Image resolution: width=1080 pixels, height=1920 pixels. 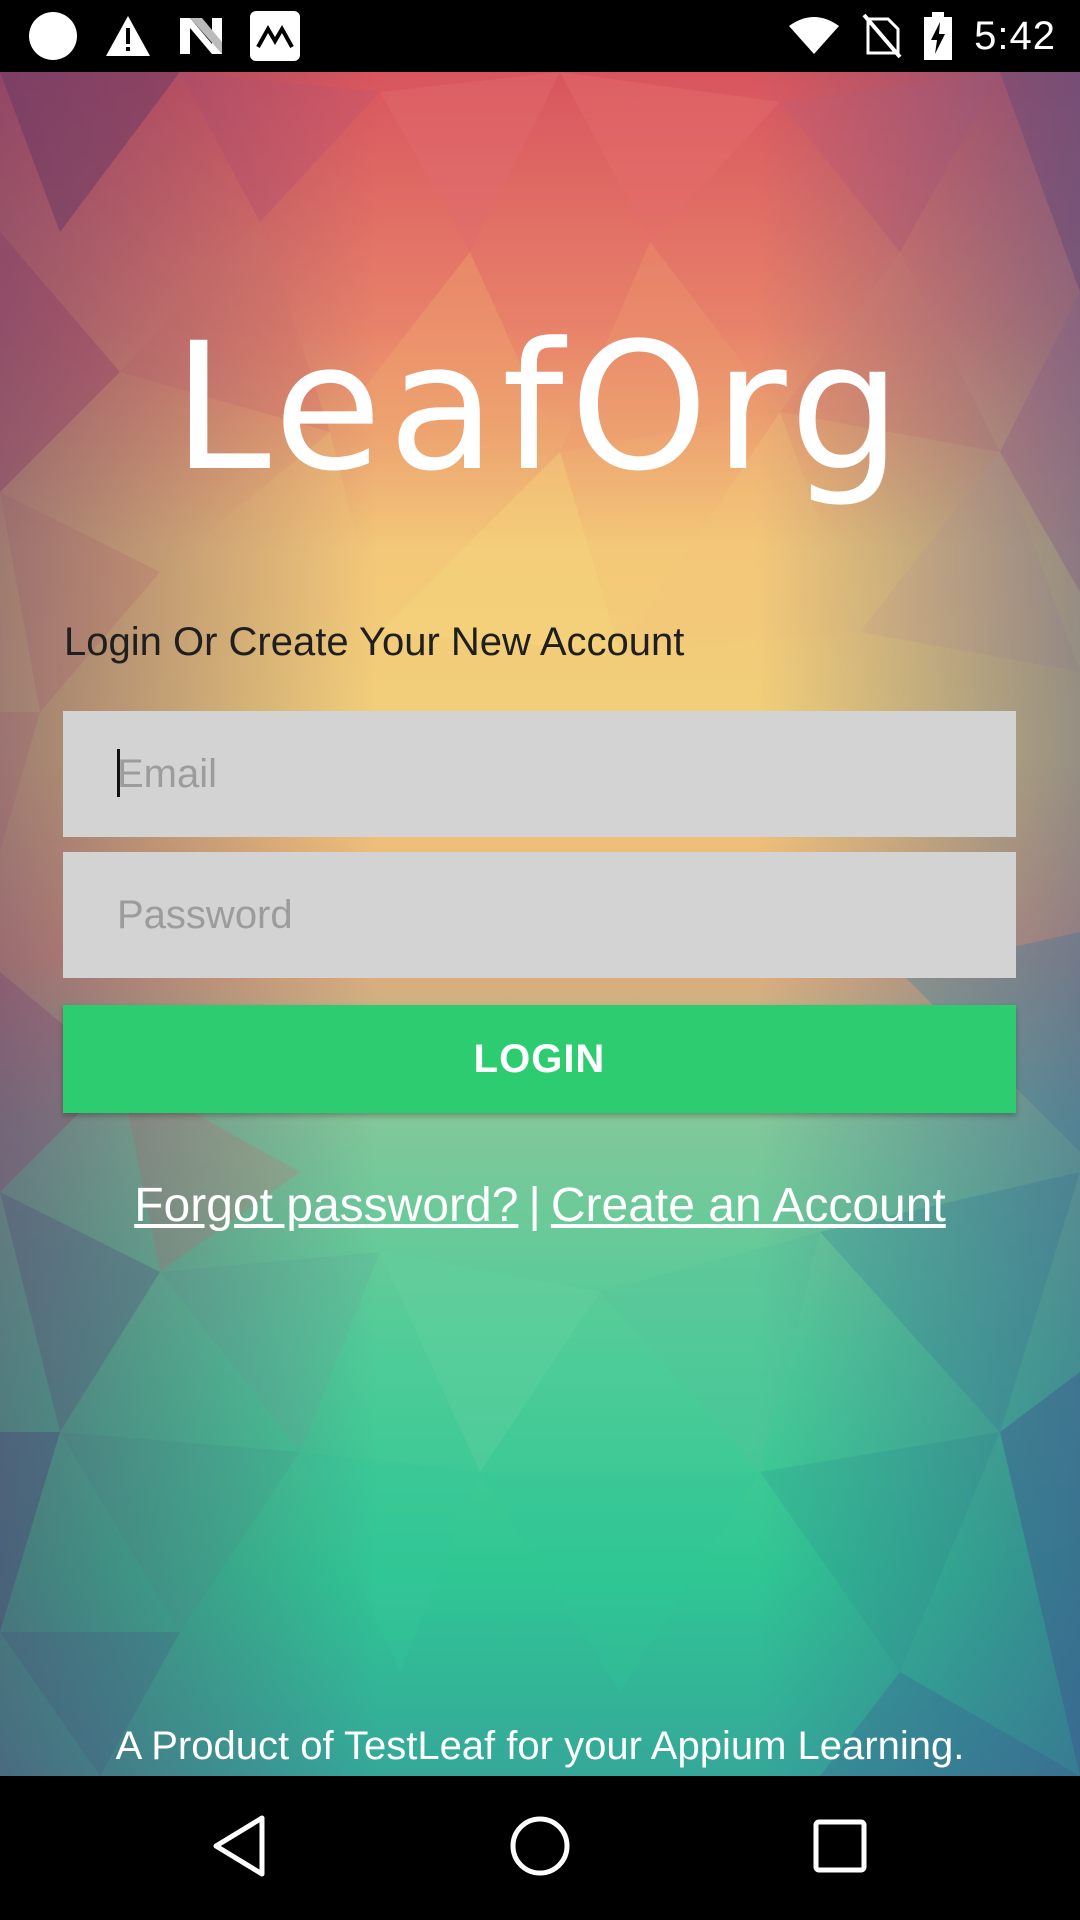 I want to click on app-title: LeafOrg, so click(x=540, y=407).